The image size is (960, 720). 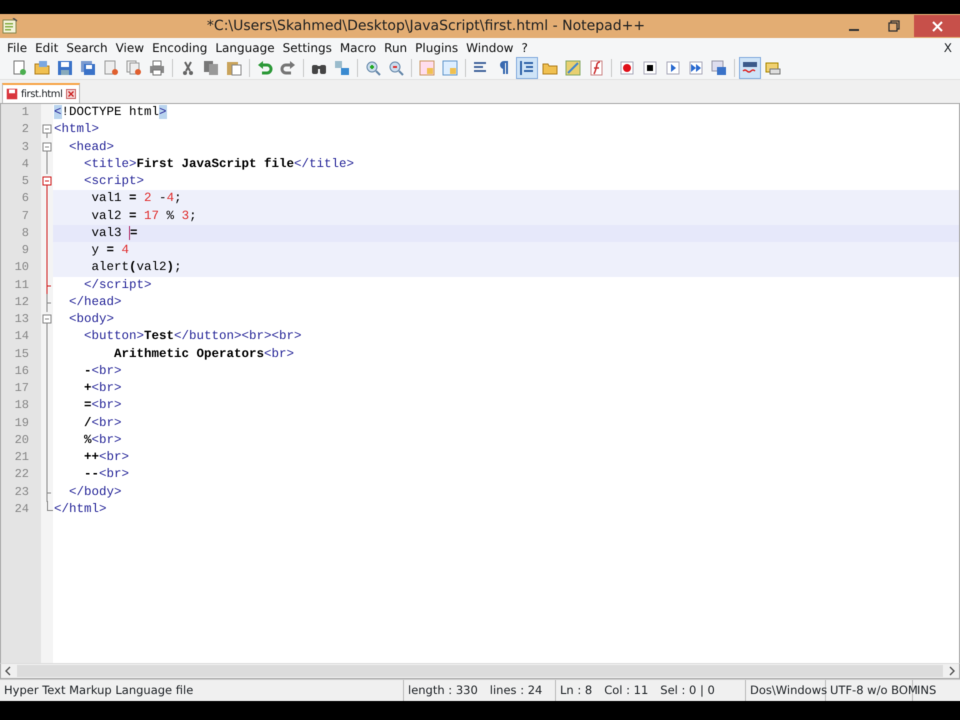 I want to click on length-text: length : 330, so click(x=443, y=690).